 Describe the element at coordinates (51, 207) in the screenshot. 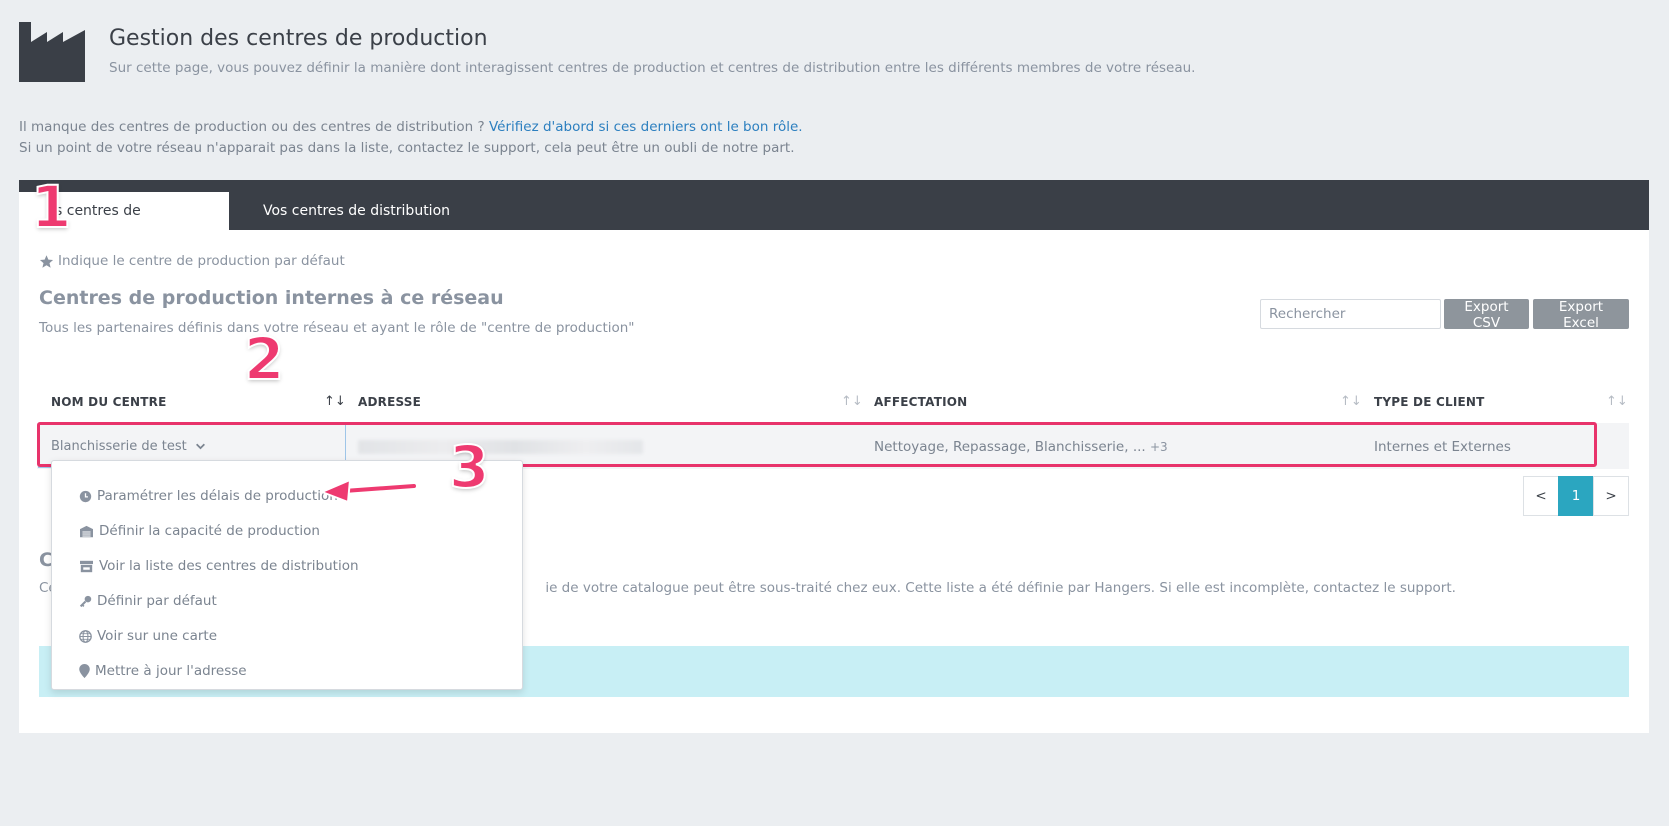

I see `annotation-1: 1` at that location.